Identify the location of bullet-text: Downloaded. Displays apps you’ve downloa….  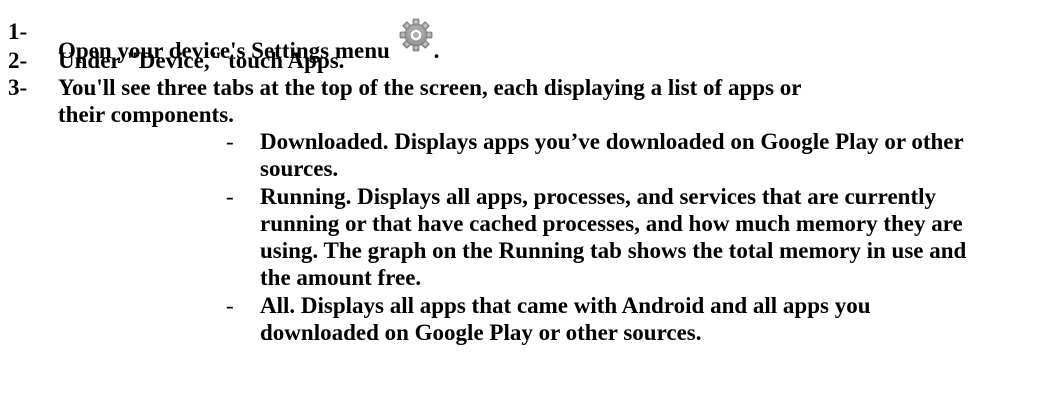
(650, 155).